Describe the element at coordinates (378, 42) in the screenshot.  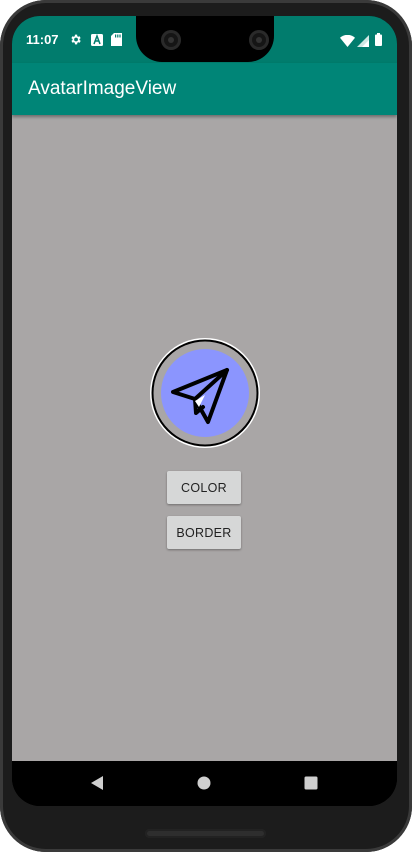
I see `battery-icon` at that location.